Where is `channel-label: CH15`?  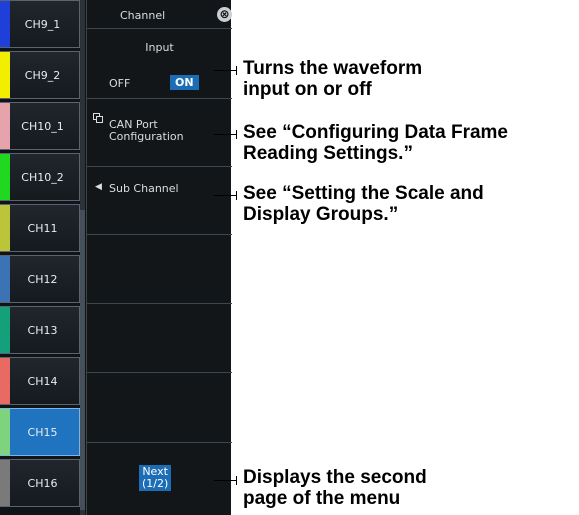 channel-label: CH15 is located at coordinates (42, 432).